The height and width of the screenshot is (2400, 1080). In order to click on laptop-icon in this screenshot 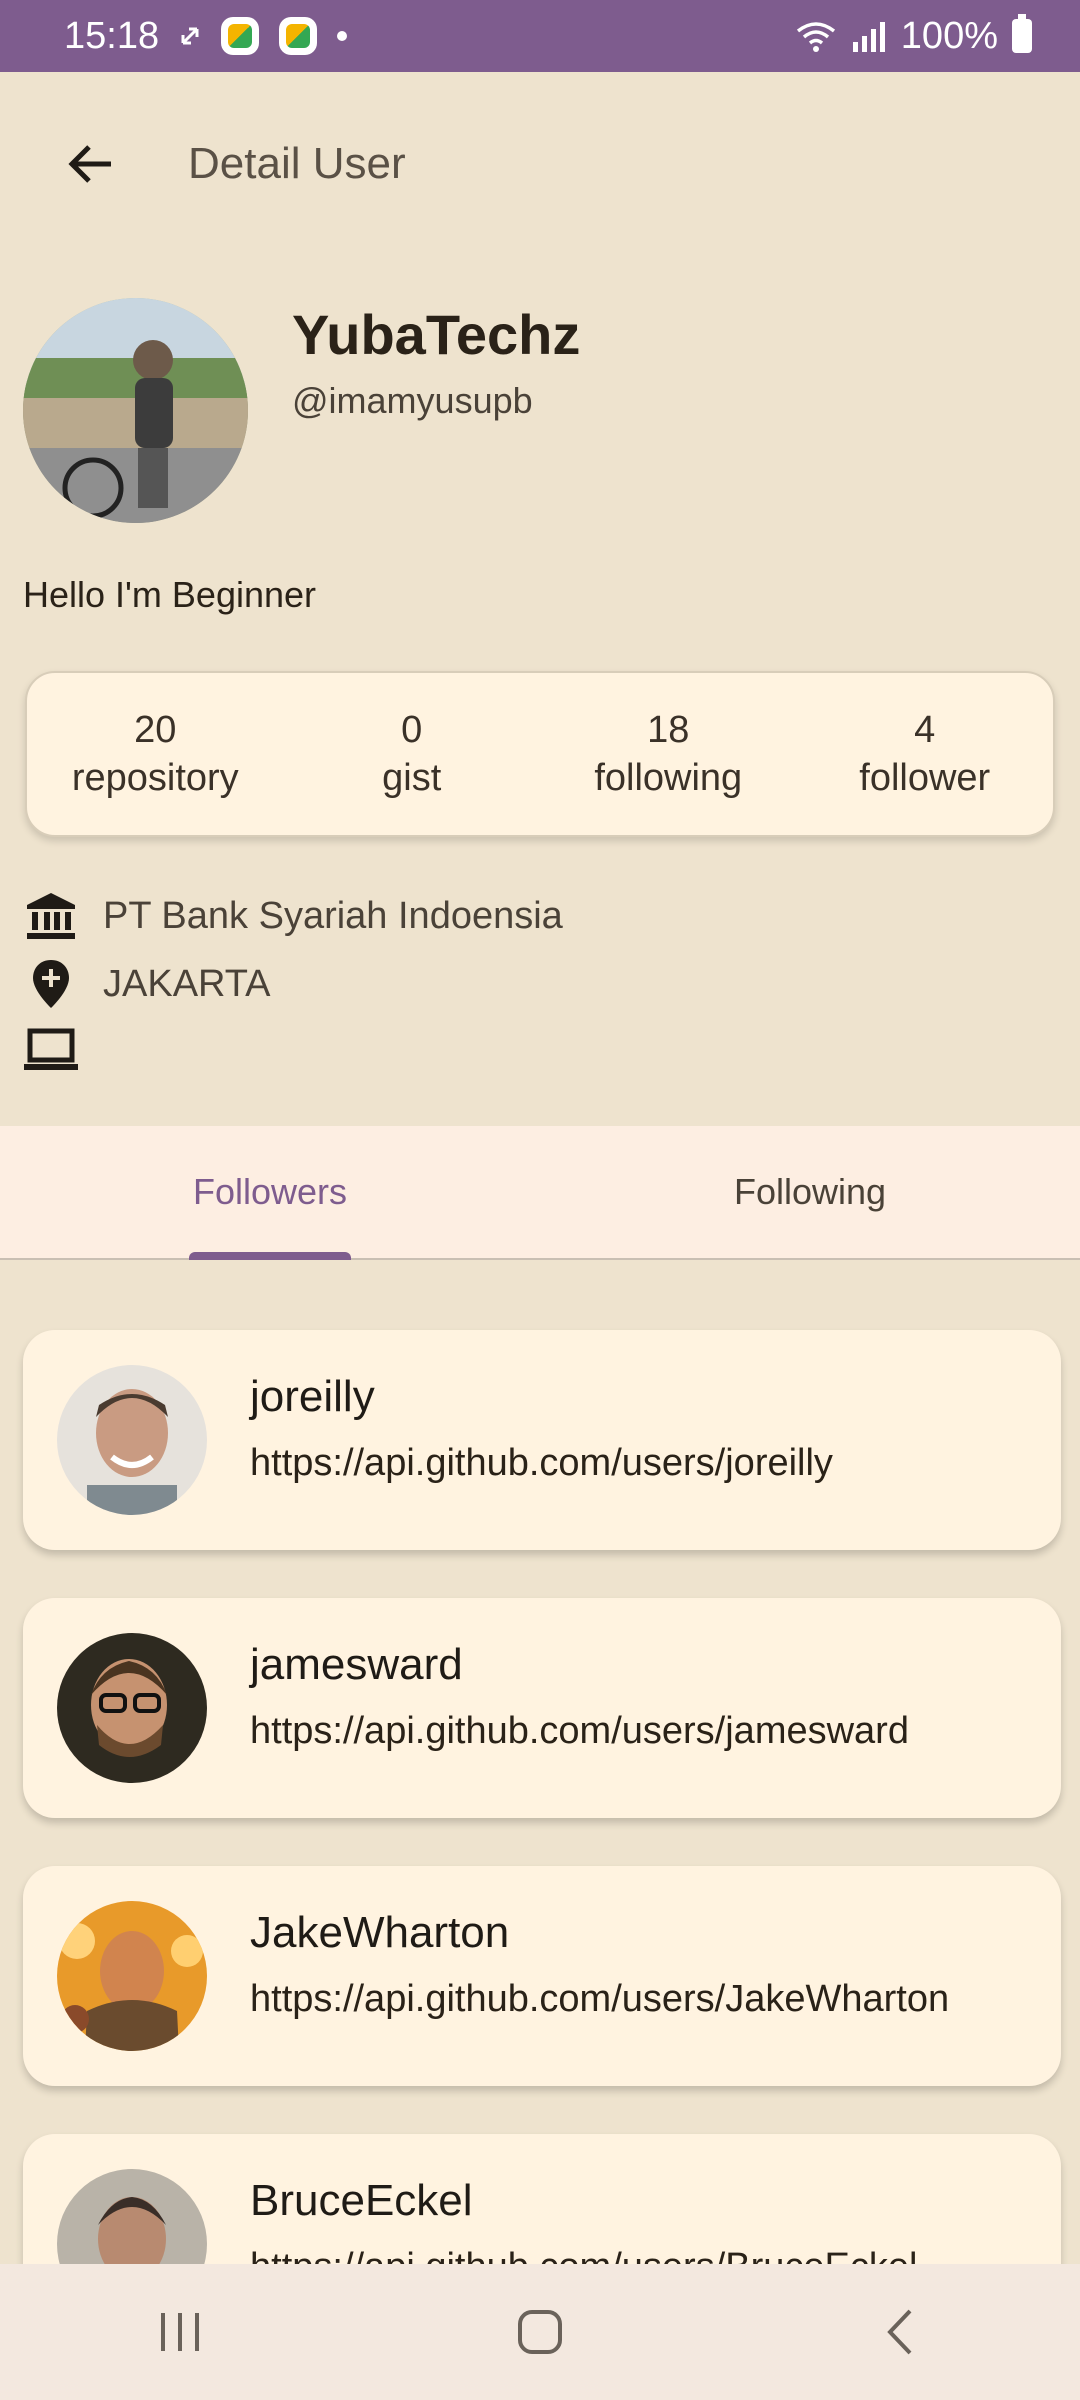, I will do `click(51, 1050)`.